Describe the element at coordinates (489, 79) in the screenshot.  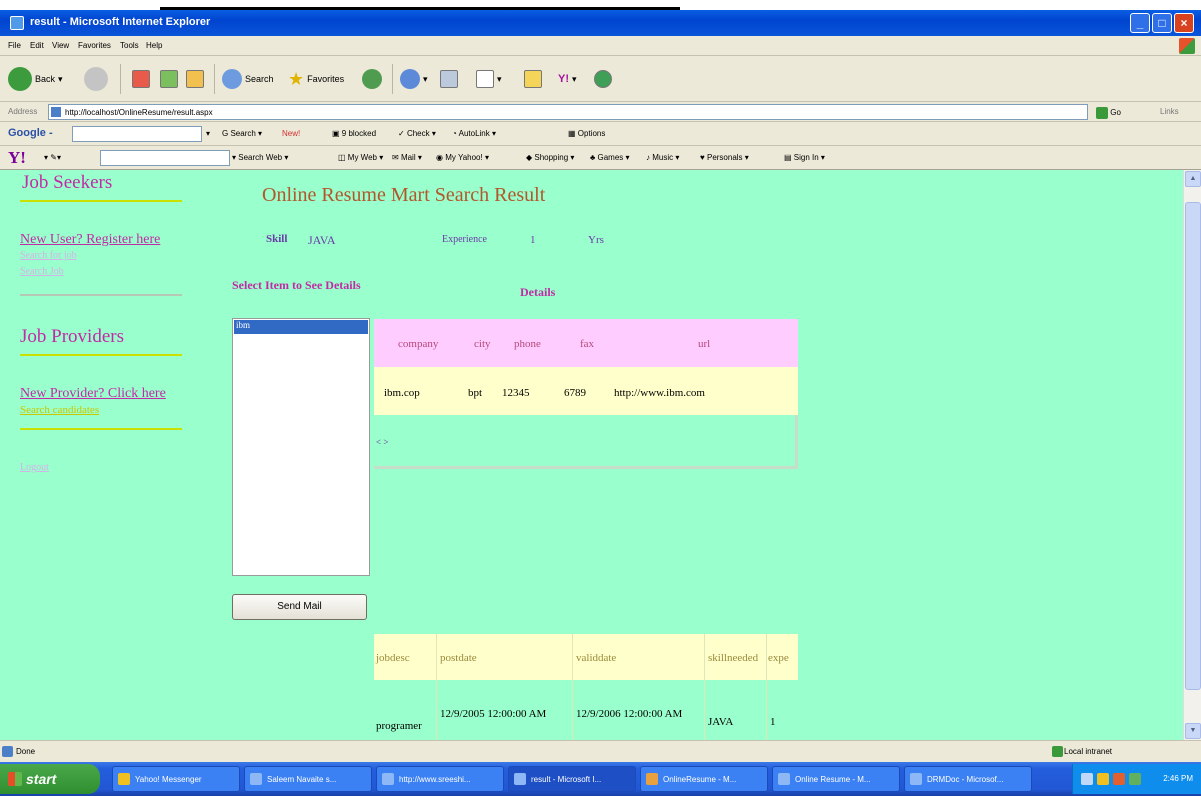
I see `edit-button: ▾` at that location.